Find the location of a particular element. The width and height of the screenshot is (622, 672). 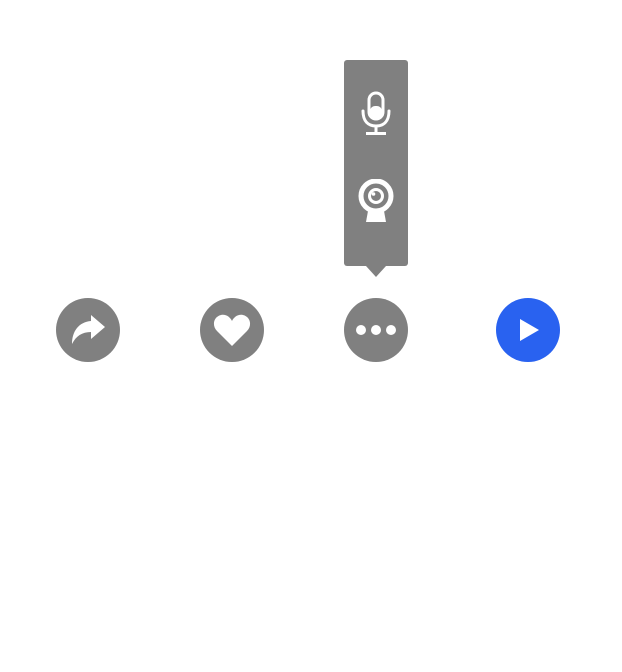

like-button is located at coordinates (232, 330).